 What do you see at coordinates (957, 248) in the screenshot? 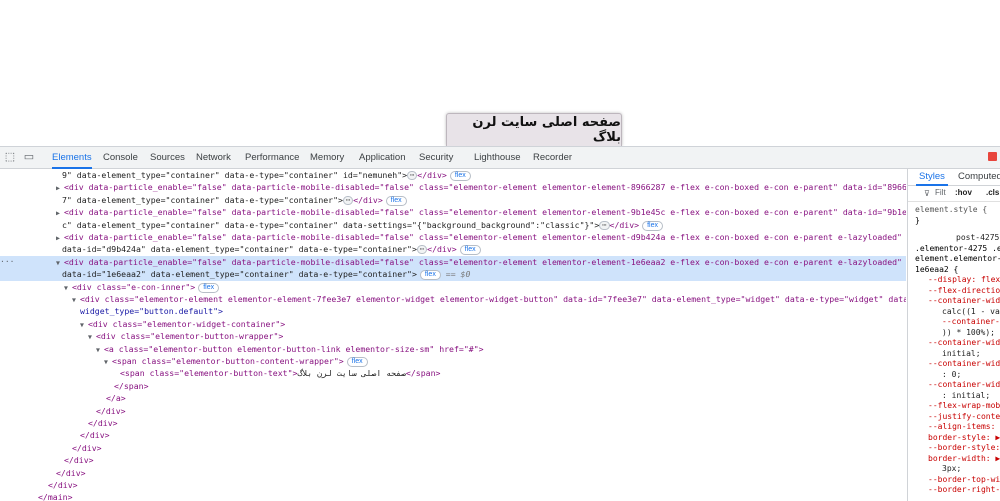
I see `style-selector-line: .elementor-4275 .e` at bounding box center [957, 248].